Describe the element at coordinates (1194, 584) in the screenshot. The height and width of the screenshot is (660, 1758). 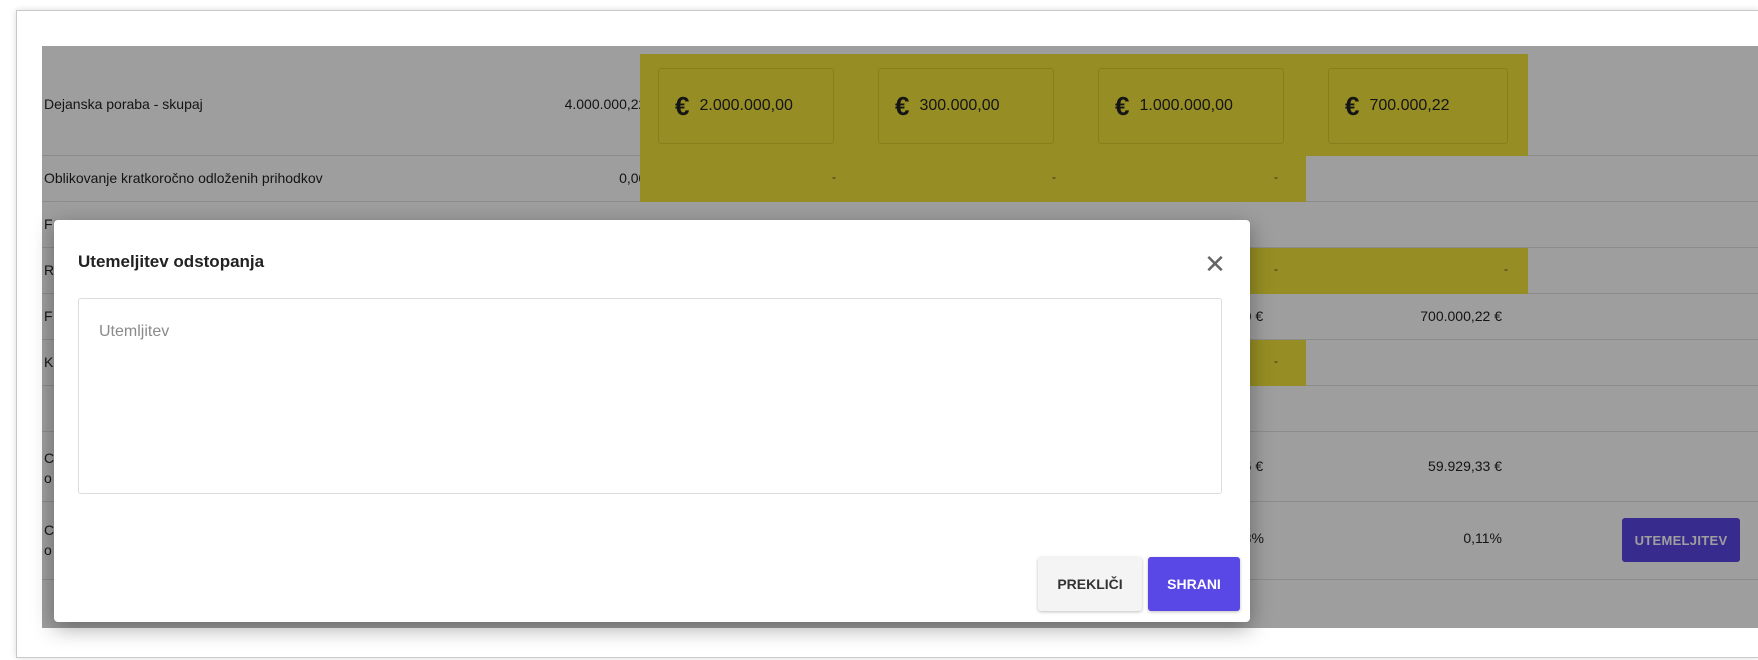
I see `save-button: SHRANI` at that location.